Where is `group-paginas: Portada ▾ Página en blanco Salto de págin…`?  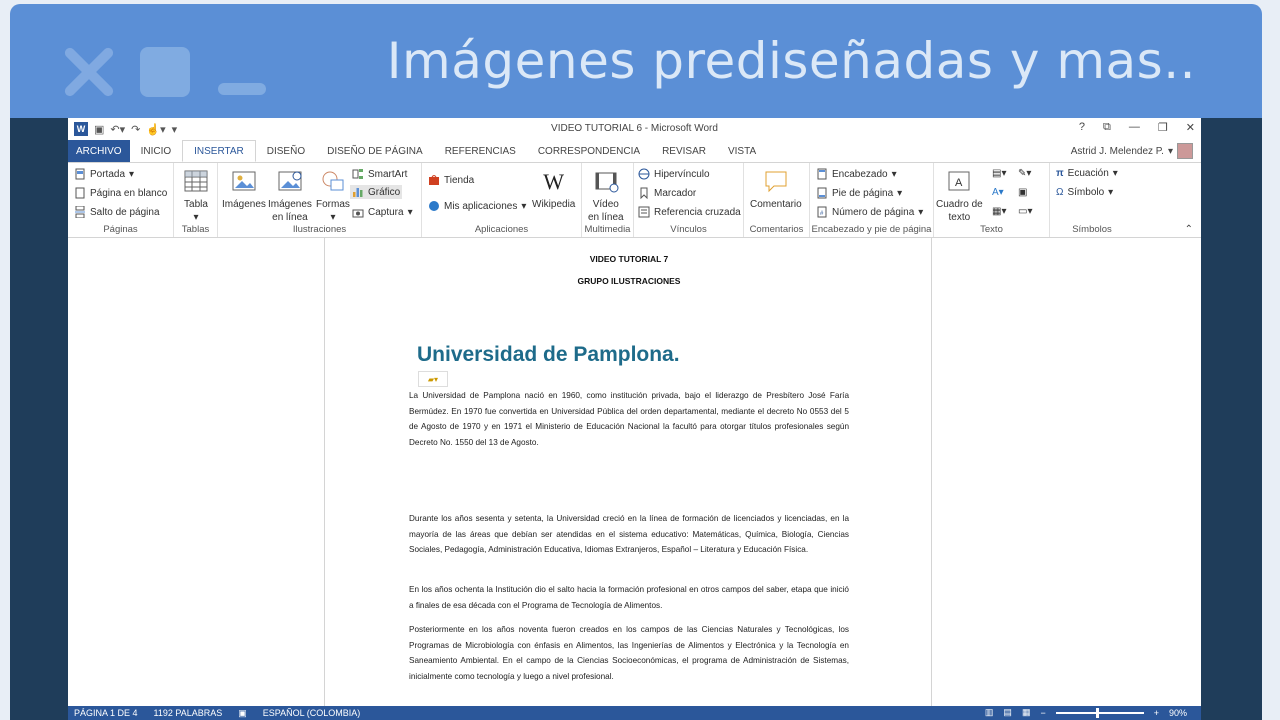 group-paginas: Portada ▾ Página en blanco Salto de págin… is located at coordinates (121, 200).